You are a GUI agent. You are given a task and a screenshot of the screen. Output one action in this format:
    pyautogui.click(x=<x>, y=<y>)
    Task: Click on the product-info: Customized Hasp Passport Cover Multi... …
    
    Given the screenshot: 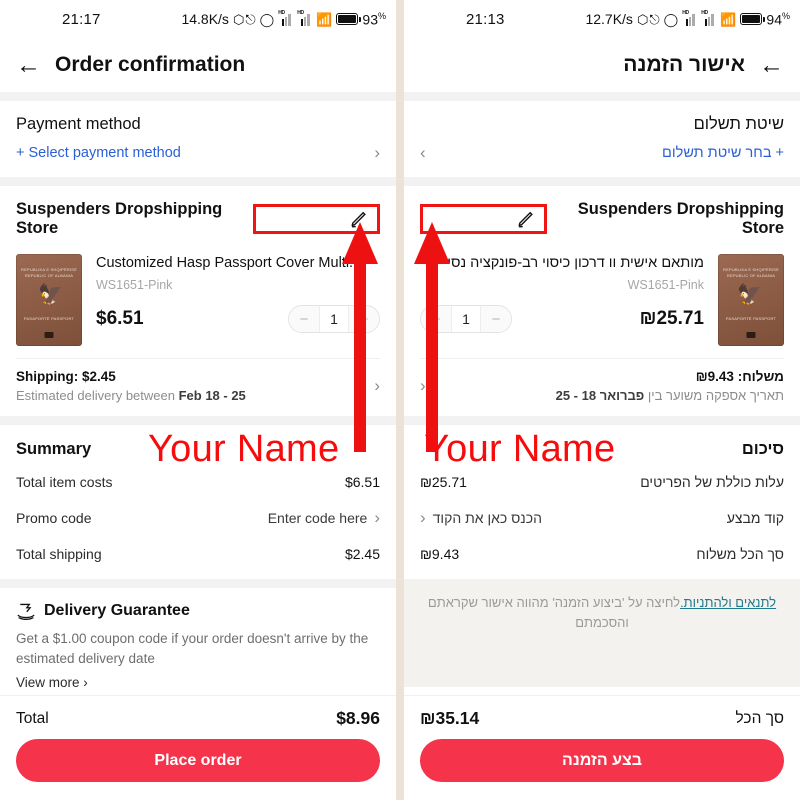 What is the action you would take?
    pyautogui.click(x=238, y=300)
    